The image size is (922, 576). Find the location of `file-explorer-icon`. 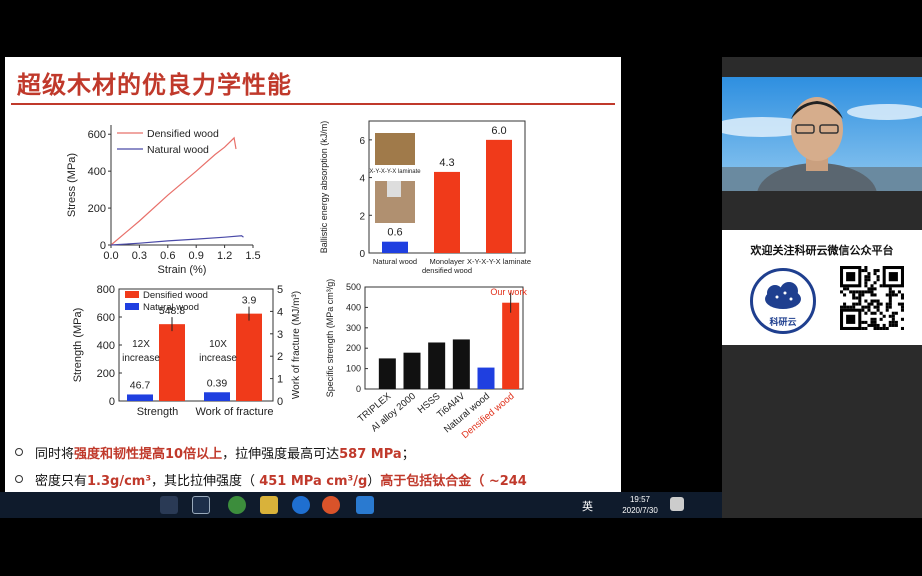

file-explorer-icon is located at coordinates (269, 505).